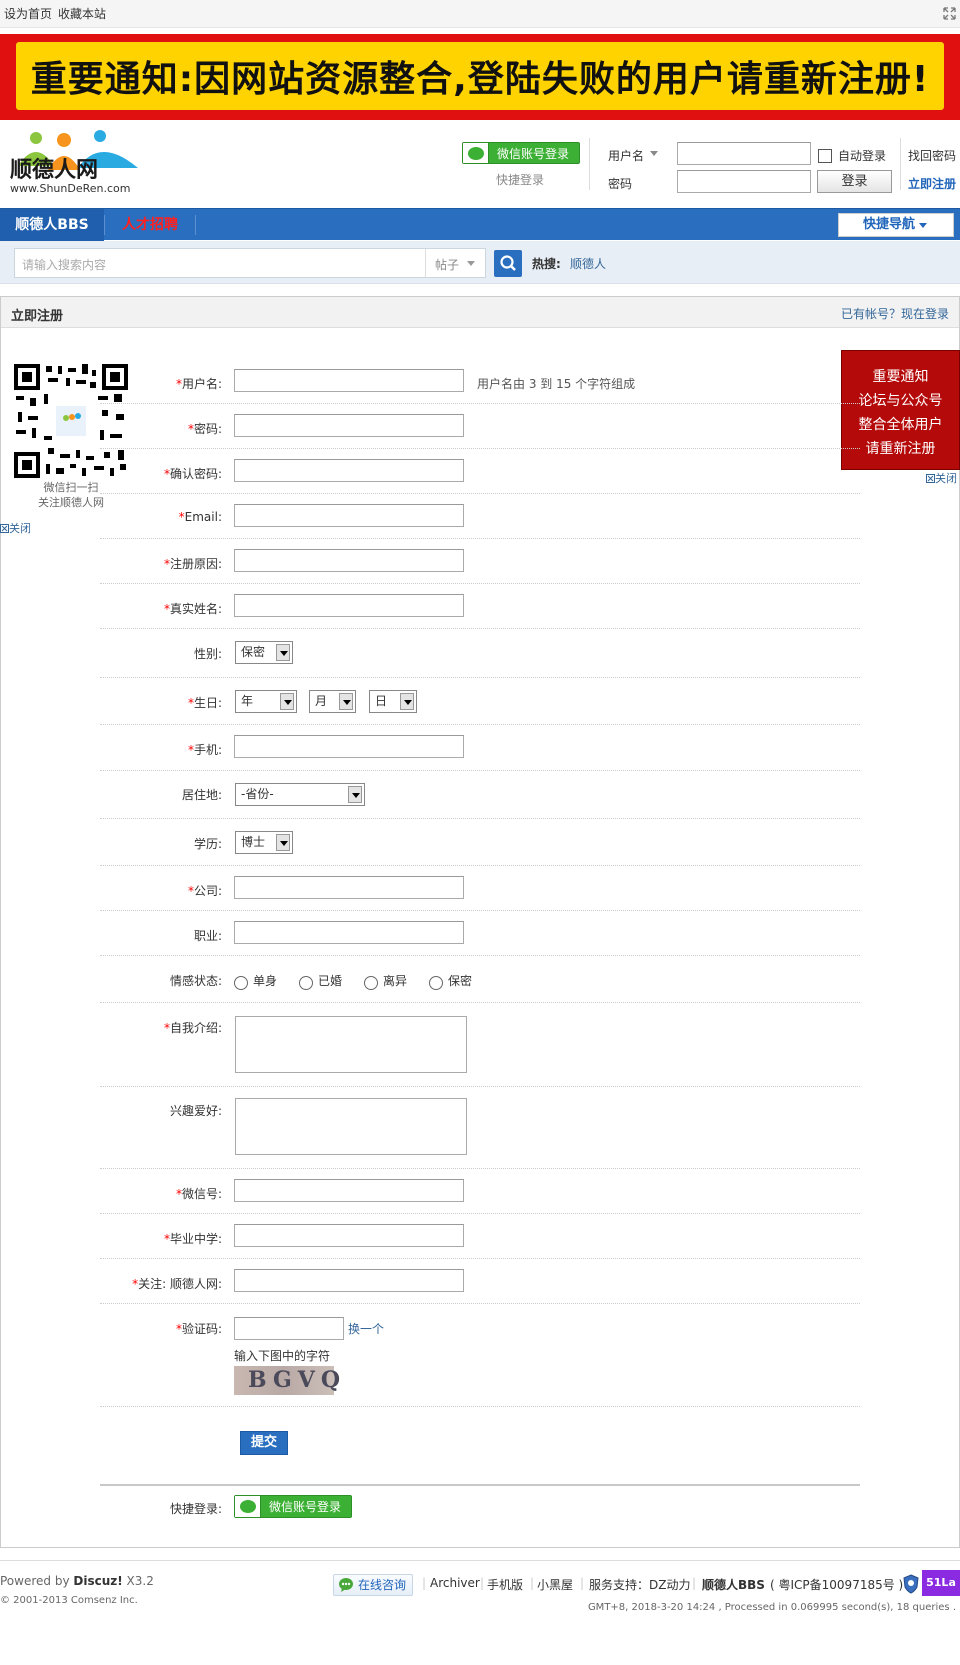 The width and height of the screenshot is (960, 1665). Describe the element at coordinates (393, 701) in the screenshot. I see `birth-day-select: 日` at that location.